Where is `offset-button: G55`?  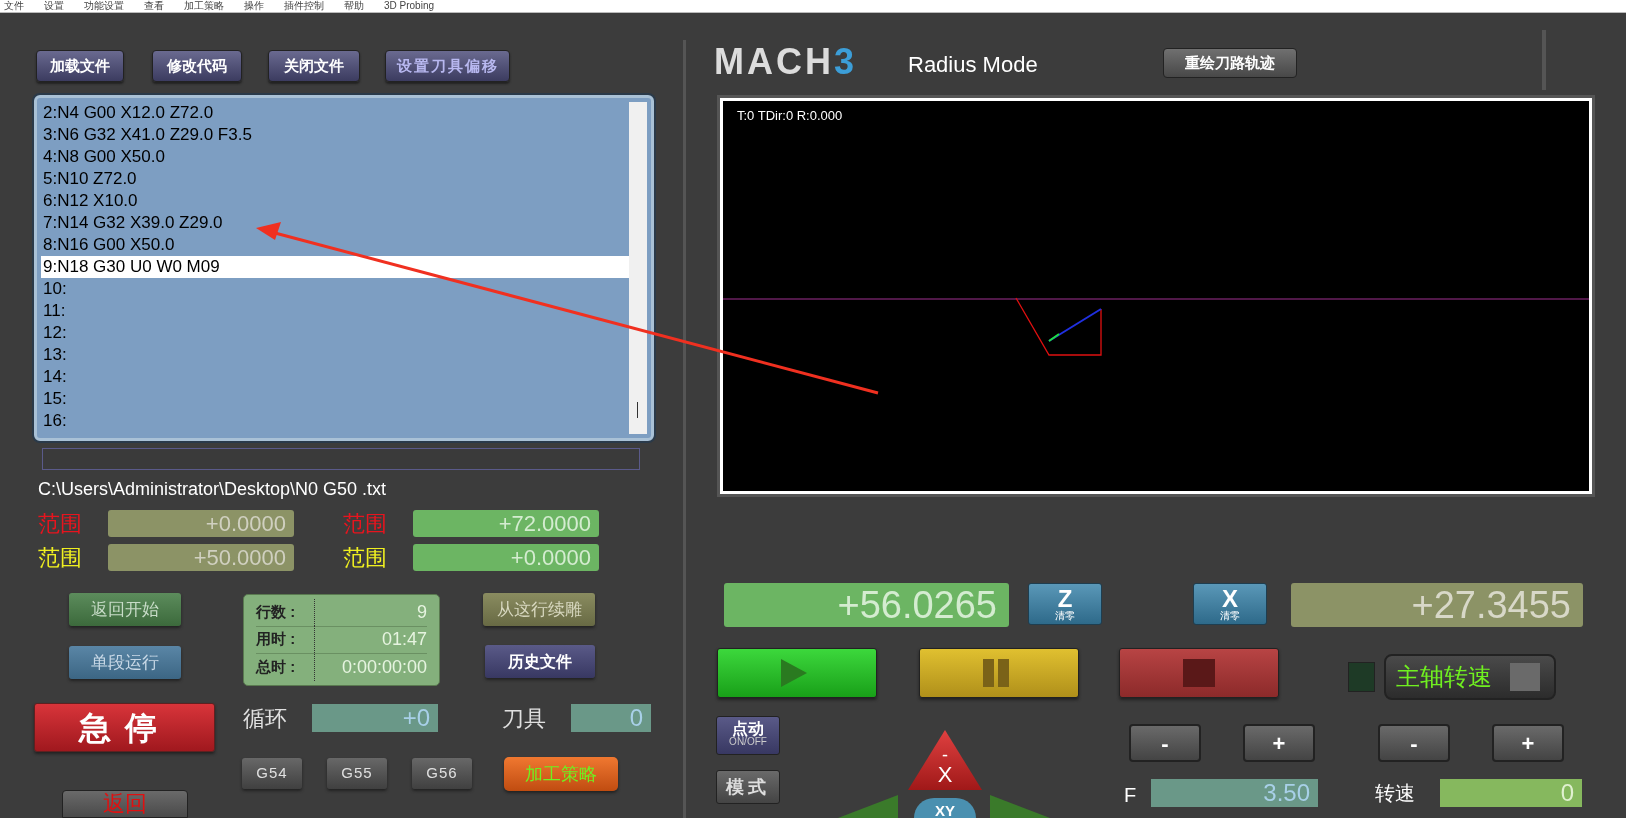 offset-button: G55 is located at coordinates (357, 773).